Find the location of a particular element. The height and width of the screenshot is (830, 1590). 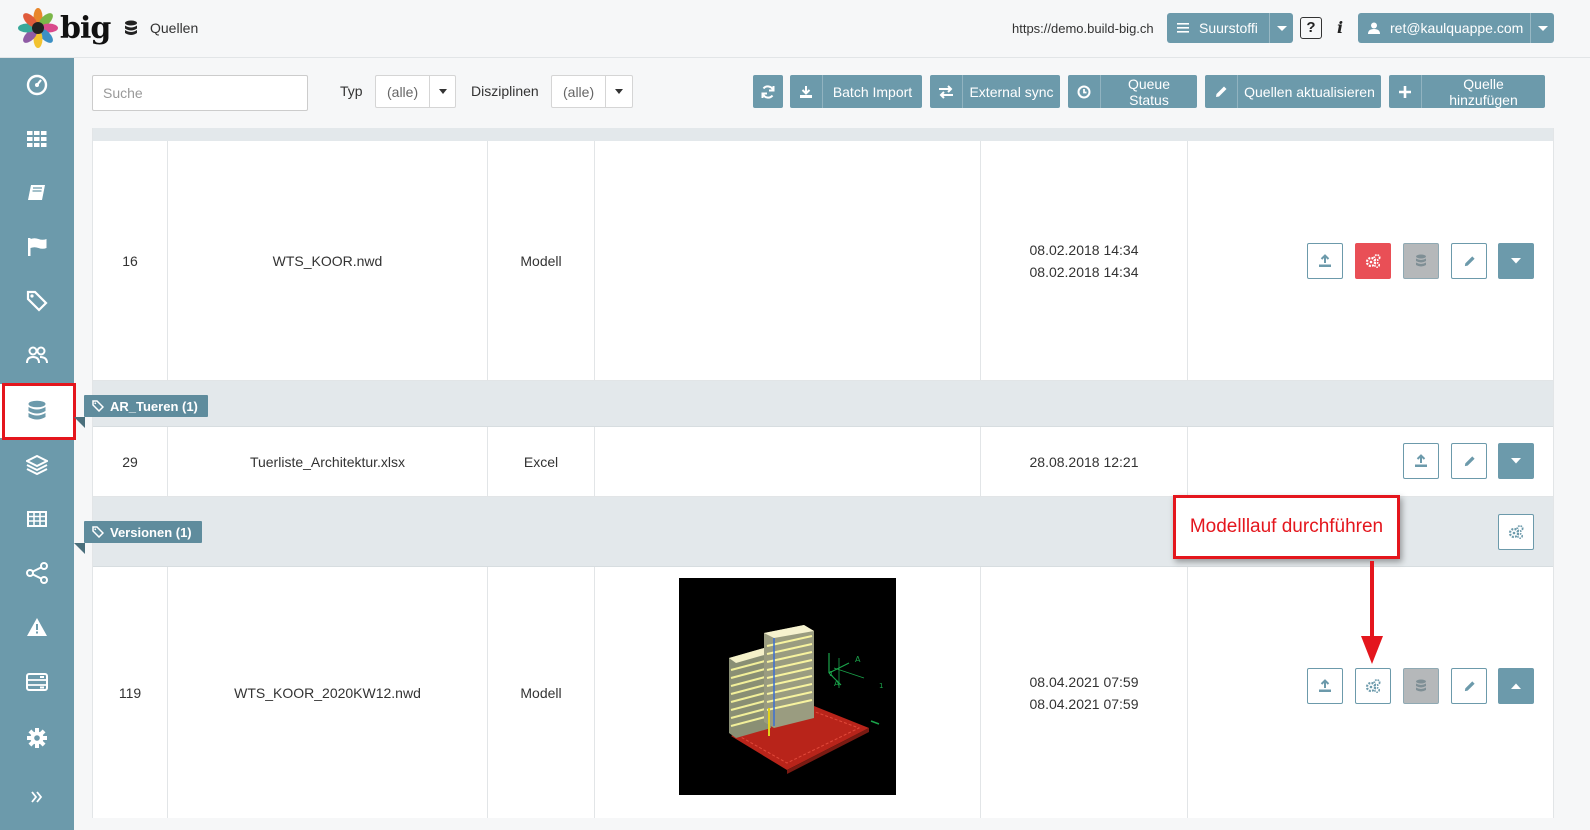

refresh-icon is located at coordinates (768, 91).